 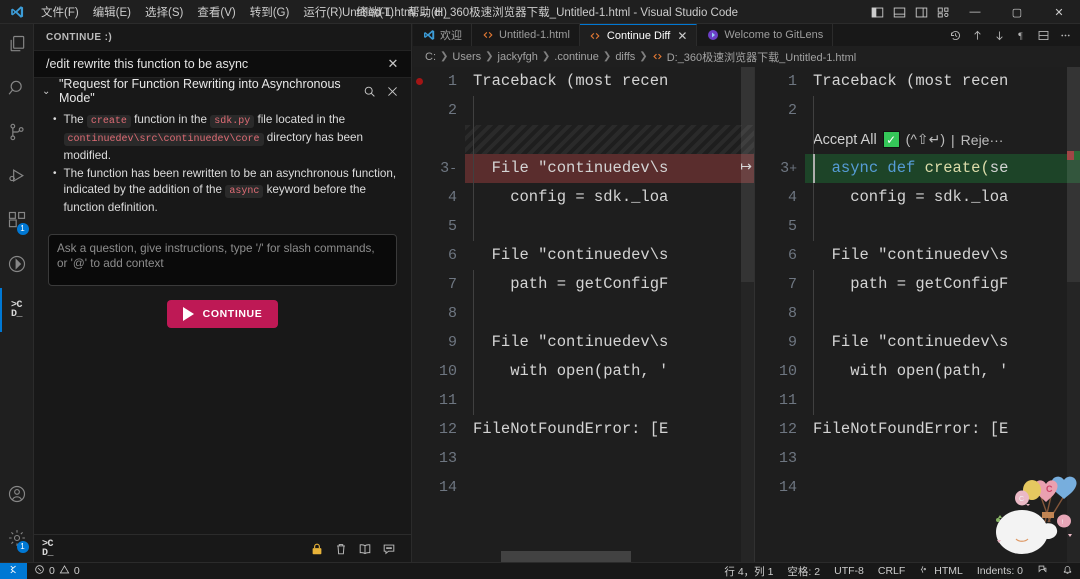 I want to click on tab-welcome: 欢迎, so click(x=442, y=35).